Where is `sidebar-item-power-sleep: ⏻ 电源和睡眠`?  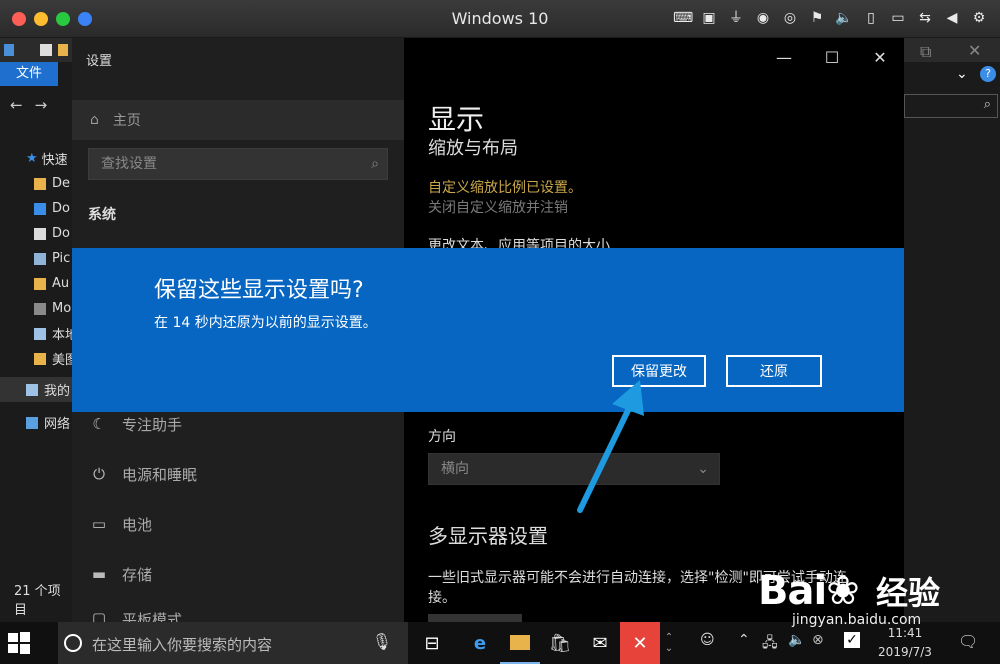 sidebar-item-power-sleep: ⏻ 电源和睡眠 is located at coordinates (142, 474).